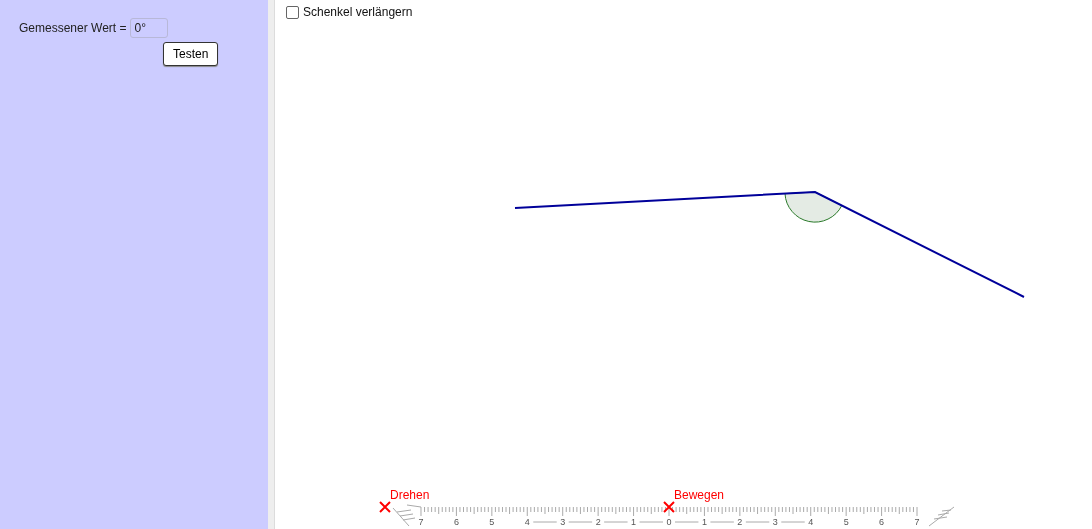 The image size is (1092, 529). What do you see at coordinates (669, 522) in the screenshot?
I see `ruler-label: 0` at bounding box center [669, 522].